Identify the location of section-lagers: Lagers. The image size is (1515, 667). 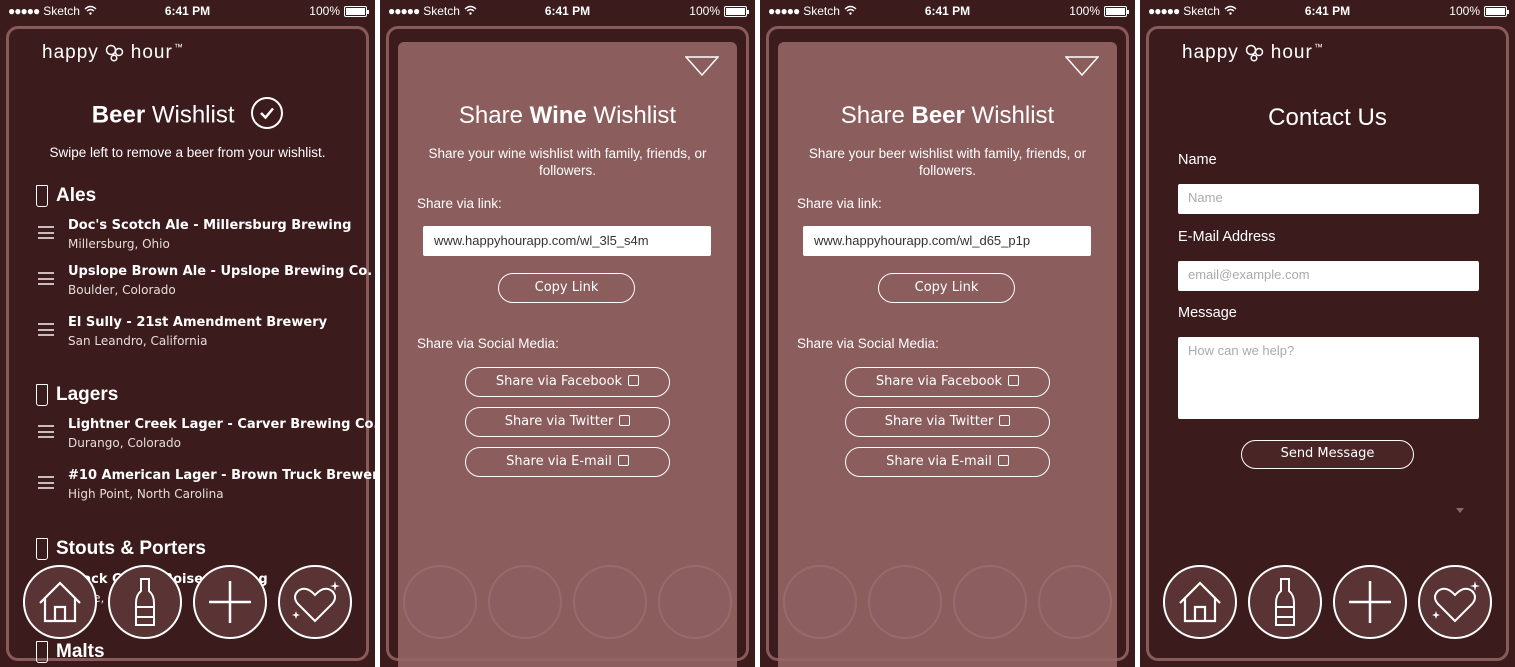
(77, 395).